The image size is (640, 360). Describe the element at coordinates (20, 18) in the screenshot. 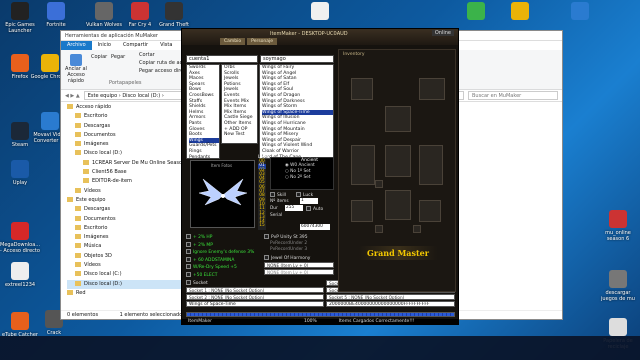

I see `desktop-icon: Epic Games Launcher` at that location.